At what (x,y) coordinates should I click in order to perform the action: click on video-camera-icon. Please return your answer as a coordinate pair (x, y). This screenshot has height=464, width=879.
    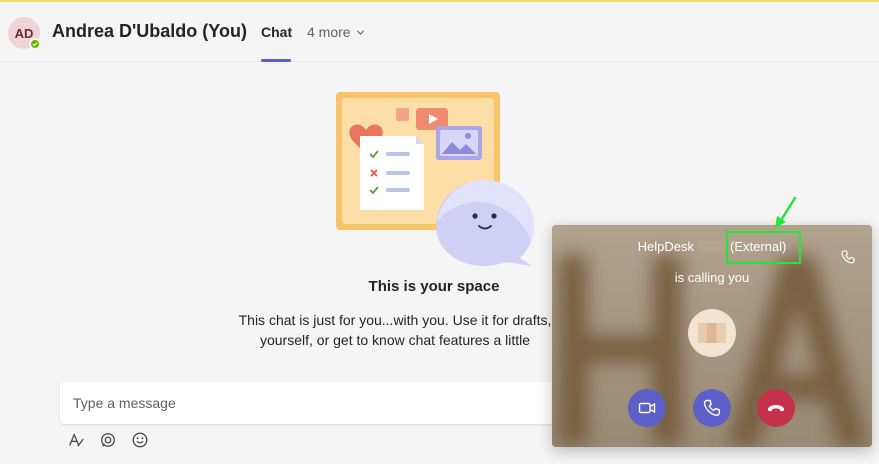
    Looking at the image, I should click on (647, 408).